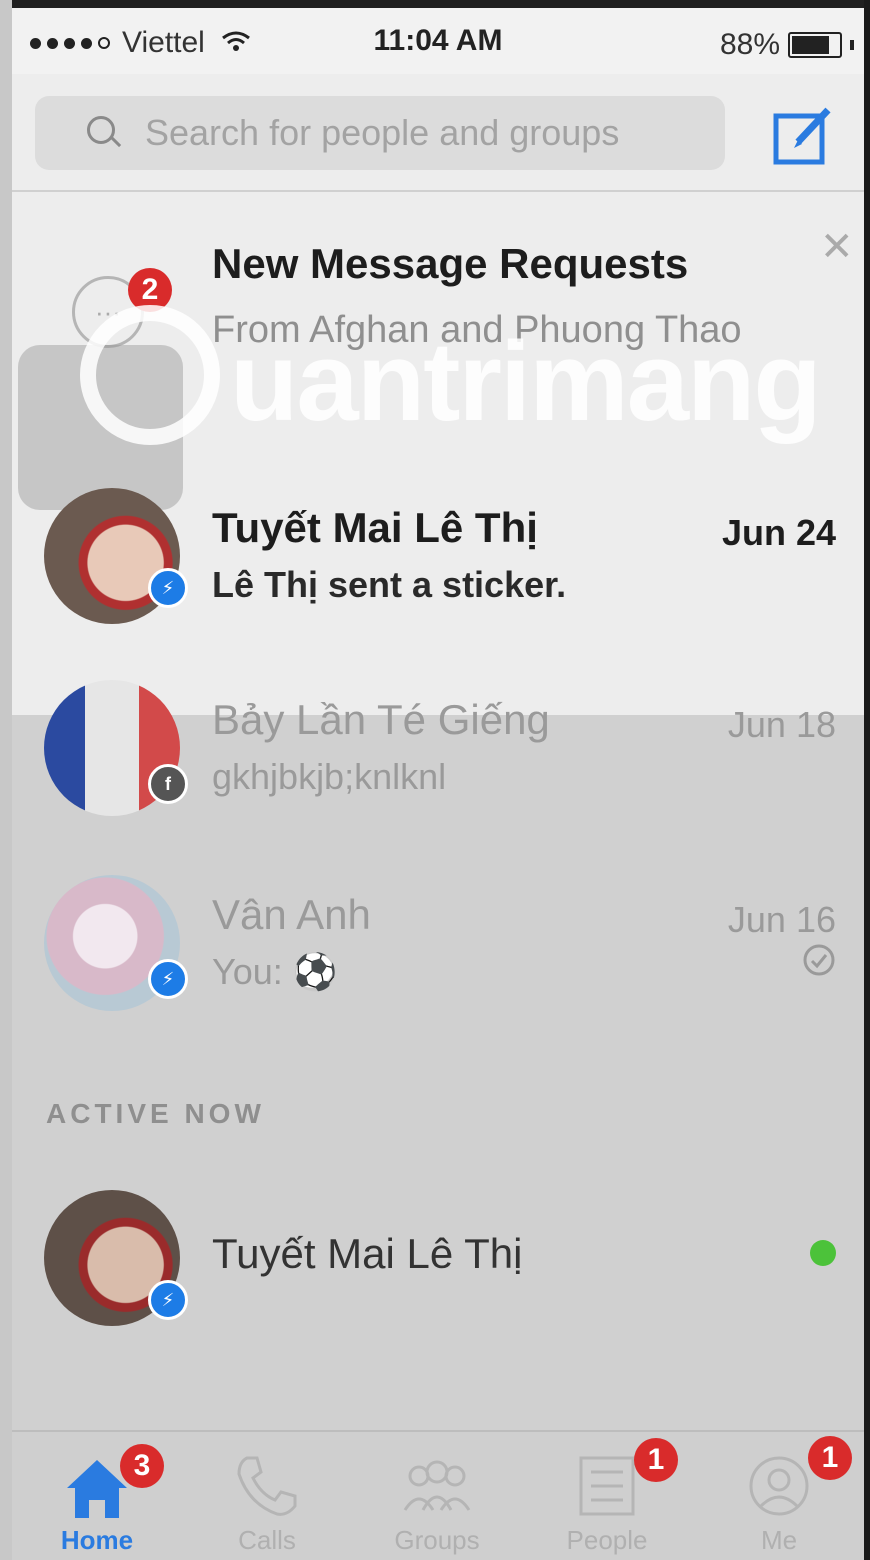 The height and width of the screenshot is (1560, 870). Describe the element at coordinates (267, 1486) in the screenshot. I see `phone-icon` at that location.